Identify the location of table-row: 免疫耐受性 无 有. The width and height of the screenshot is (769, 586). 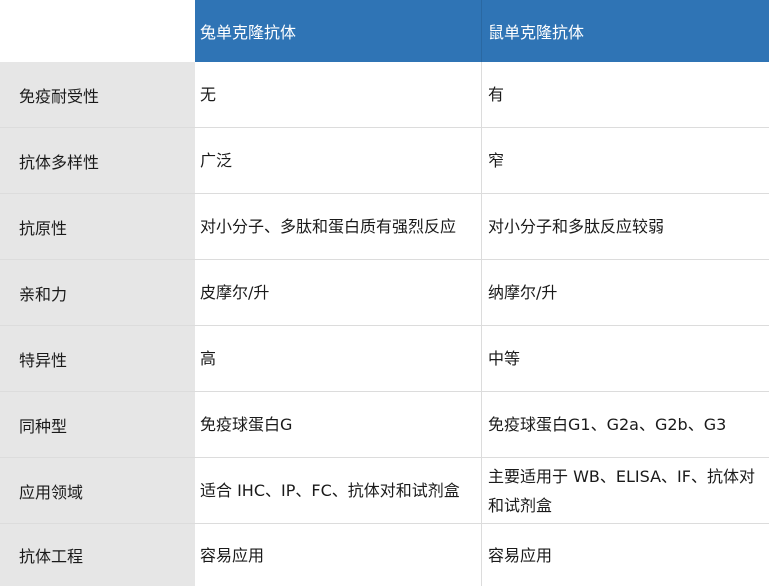
(384, 95).